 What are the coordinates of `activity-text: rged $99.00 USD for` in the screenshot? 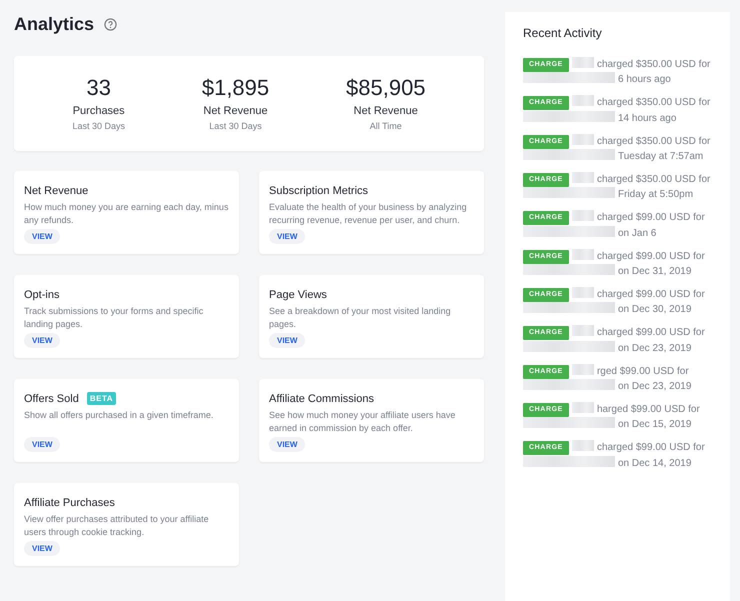 It's located at (642, 371).